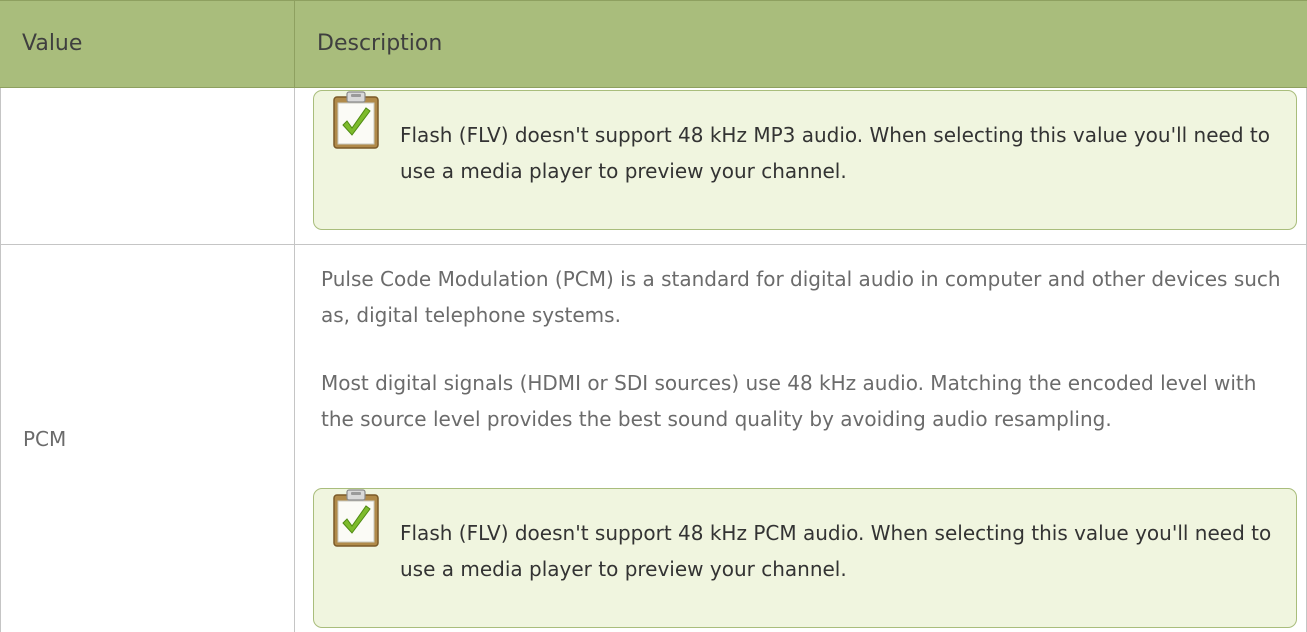 The image size is (1307, 632). Describe the element at coordinates (147, 44) in the screenshot. I see `header-value: Value` at that location.